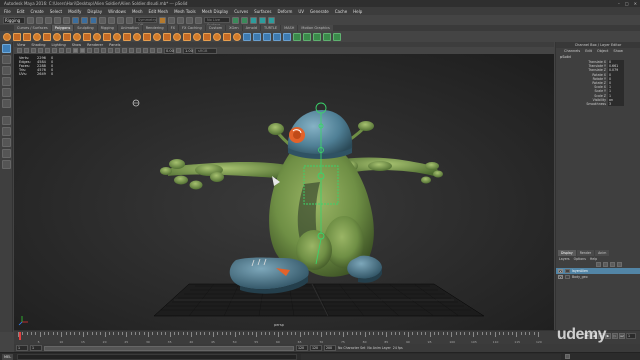  Describe the element at coordinates (197, 36) in the screenshot. I see `merge-icon` at that location.